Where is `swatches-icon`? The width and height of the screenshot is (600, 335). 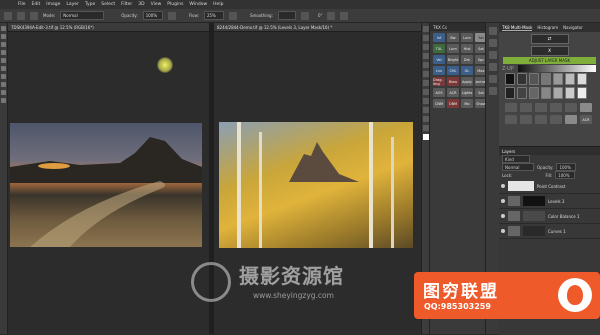
swatches-icon is located at coordinates (493, 67).